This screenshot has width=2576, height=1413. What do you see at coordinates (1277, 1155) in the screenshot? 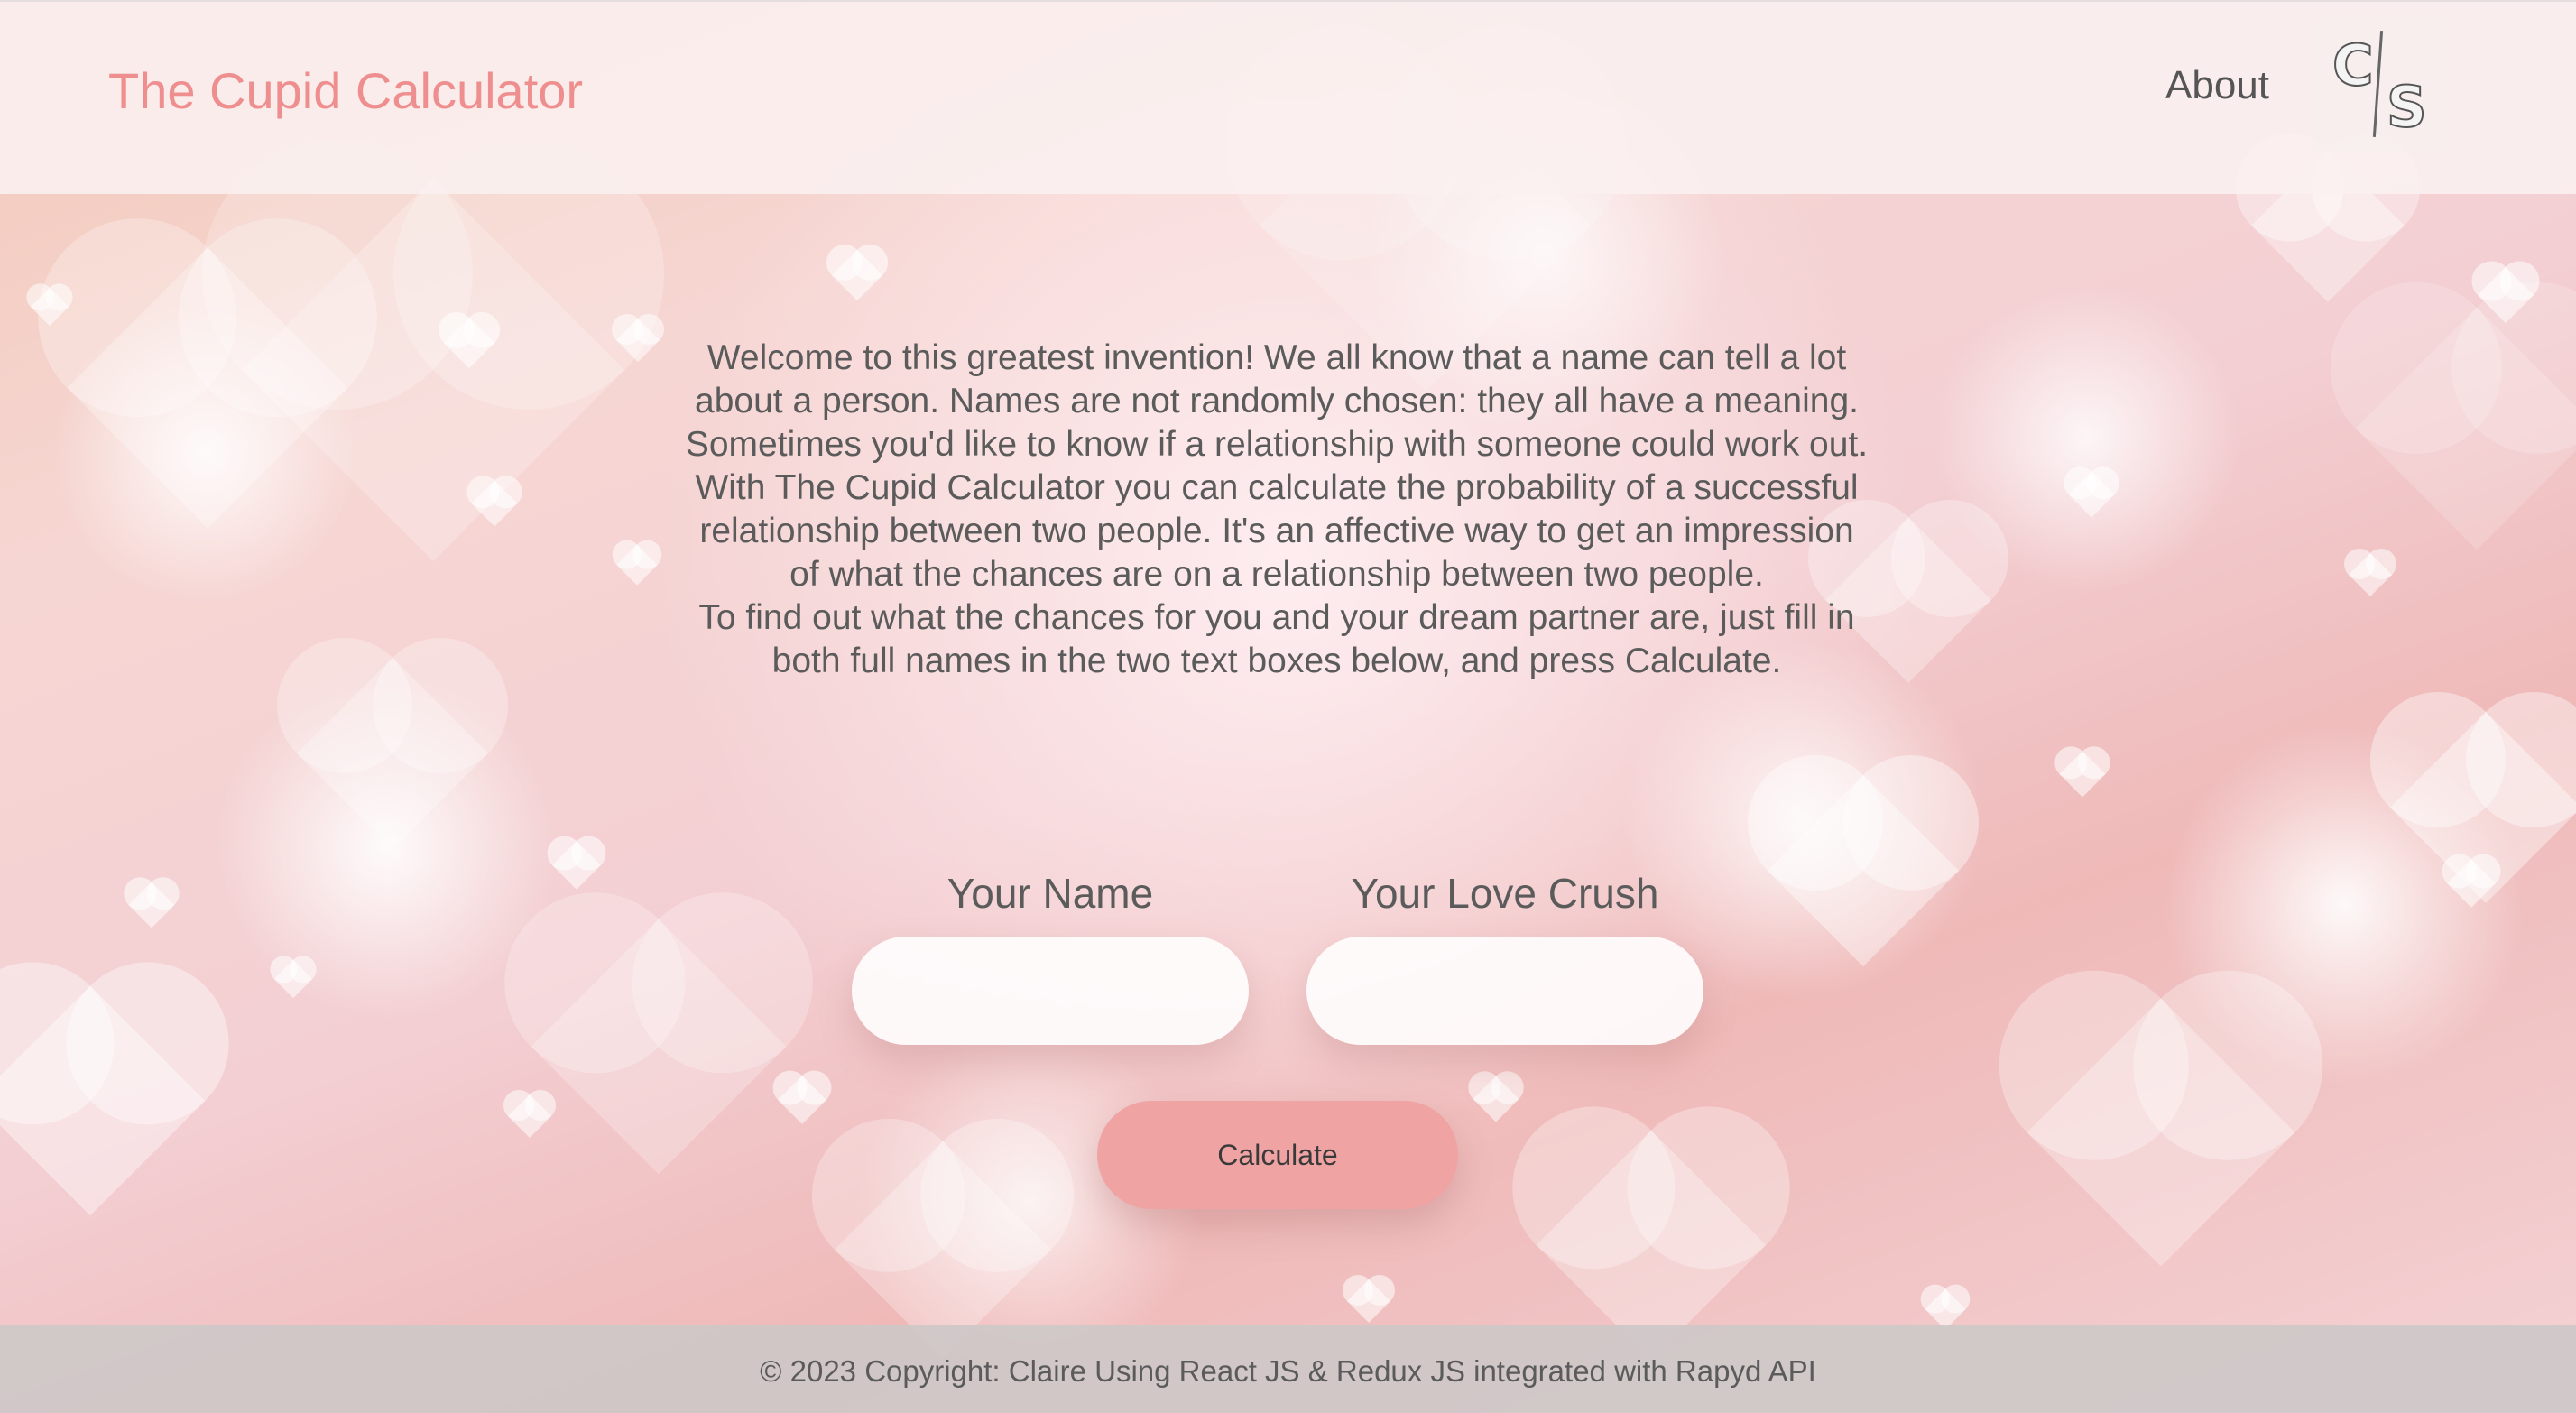
I see `calculate-button: Calculate` at bounding box center [1277, 1155].